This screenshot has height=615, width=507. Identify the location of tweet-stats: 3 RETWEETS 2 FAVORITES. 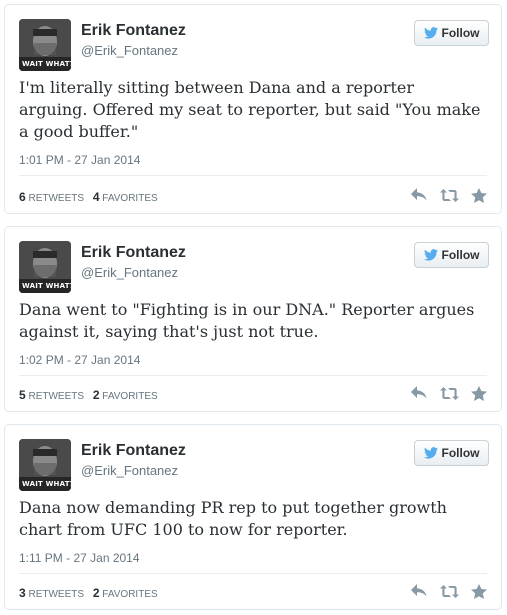
(88, 593).